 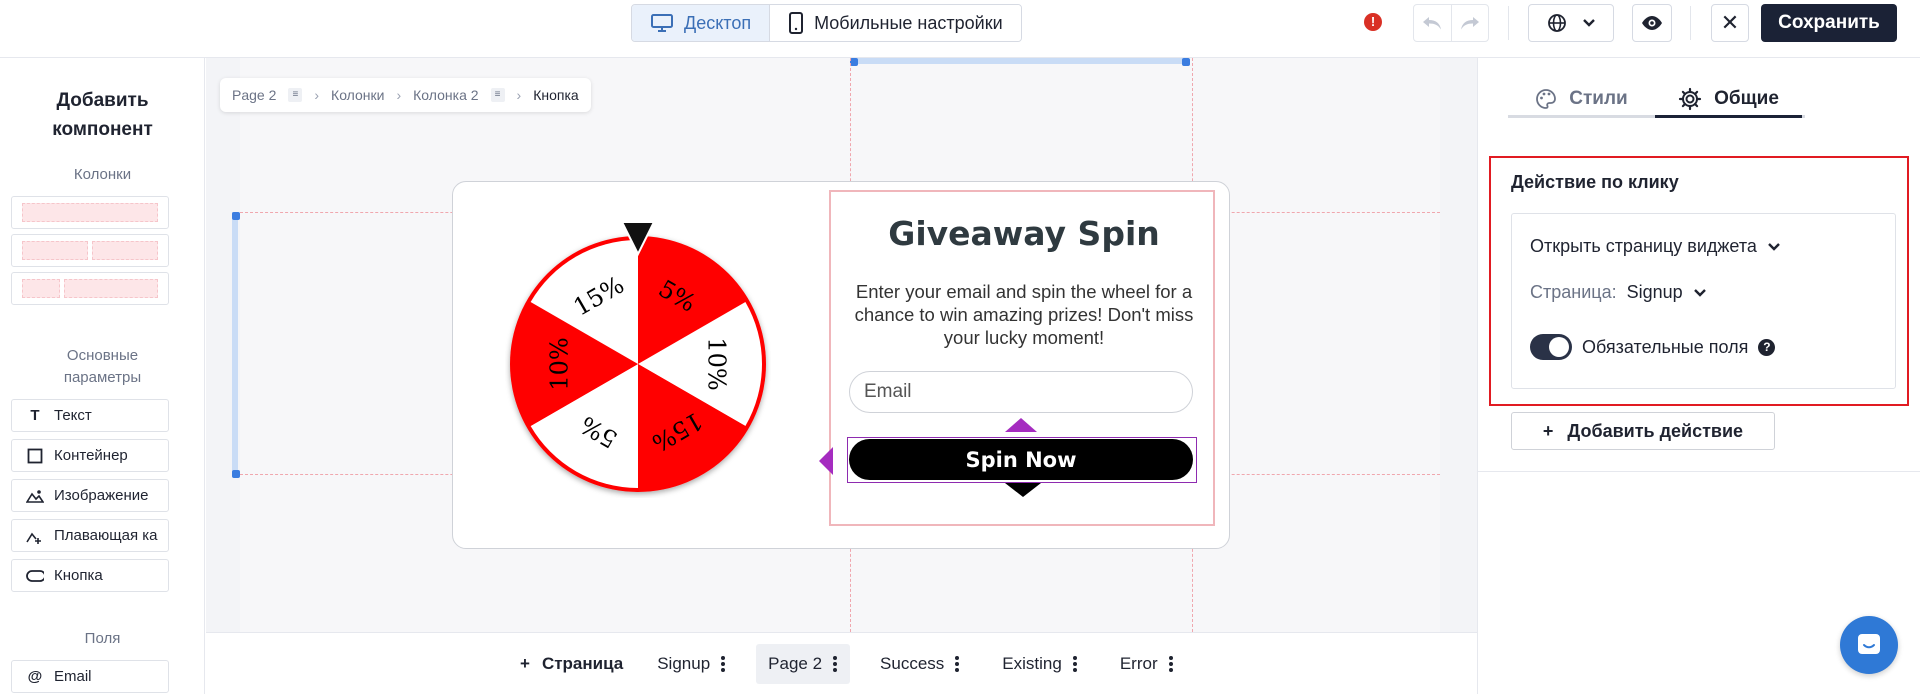 What do you see at coordinates (35, 496) in the screenshot?
I see `image-icon` at bounding box center [35, 496].